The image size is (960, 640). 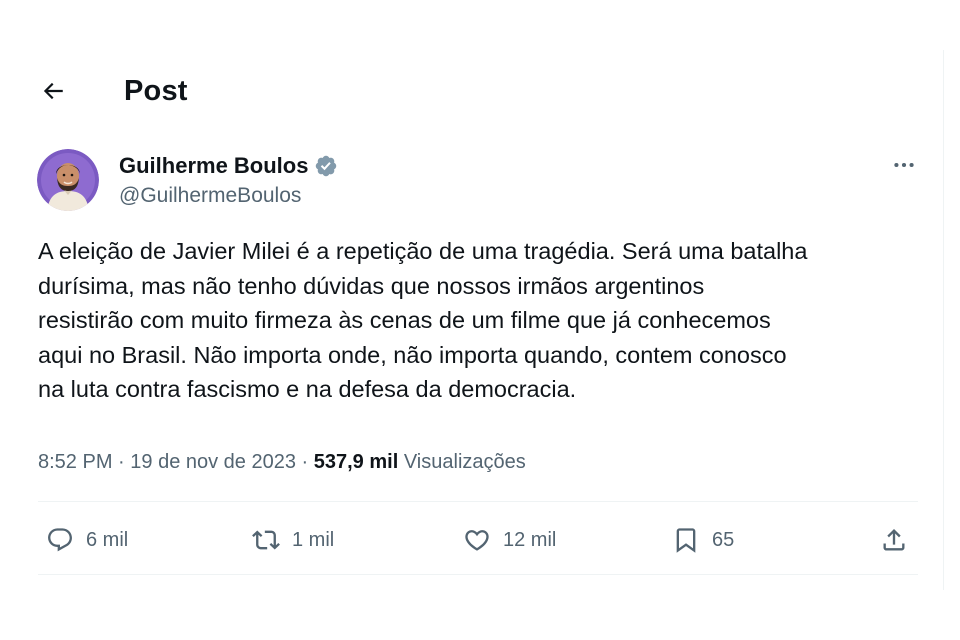 I want to click on heart-icon, so click(x=477, y=540).